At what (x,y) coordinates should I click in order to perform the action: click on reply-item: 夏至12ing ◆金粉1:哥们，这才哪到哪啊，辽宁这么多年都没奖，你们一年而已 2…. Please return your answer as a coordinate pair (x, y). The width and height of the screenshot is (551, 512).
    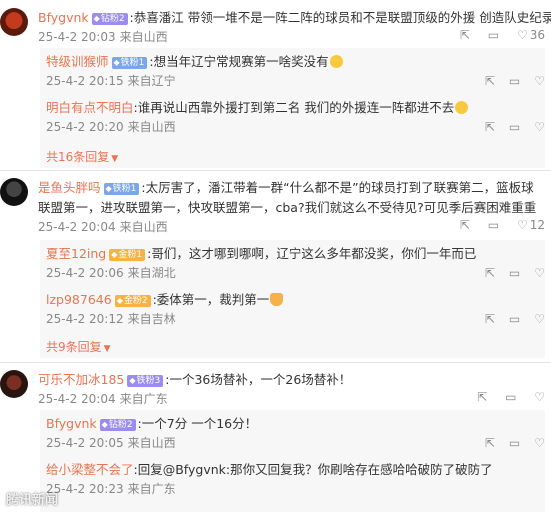
    Looking at the image, I should click on (261, 263).